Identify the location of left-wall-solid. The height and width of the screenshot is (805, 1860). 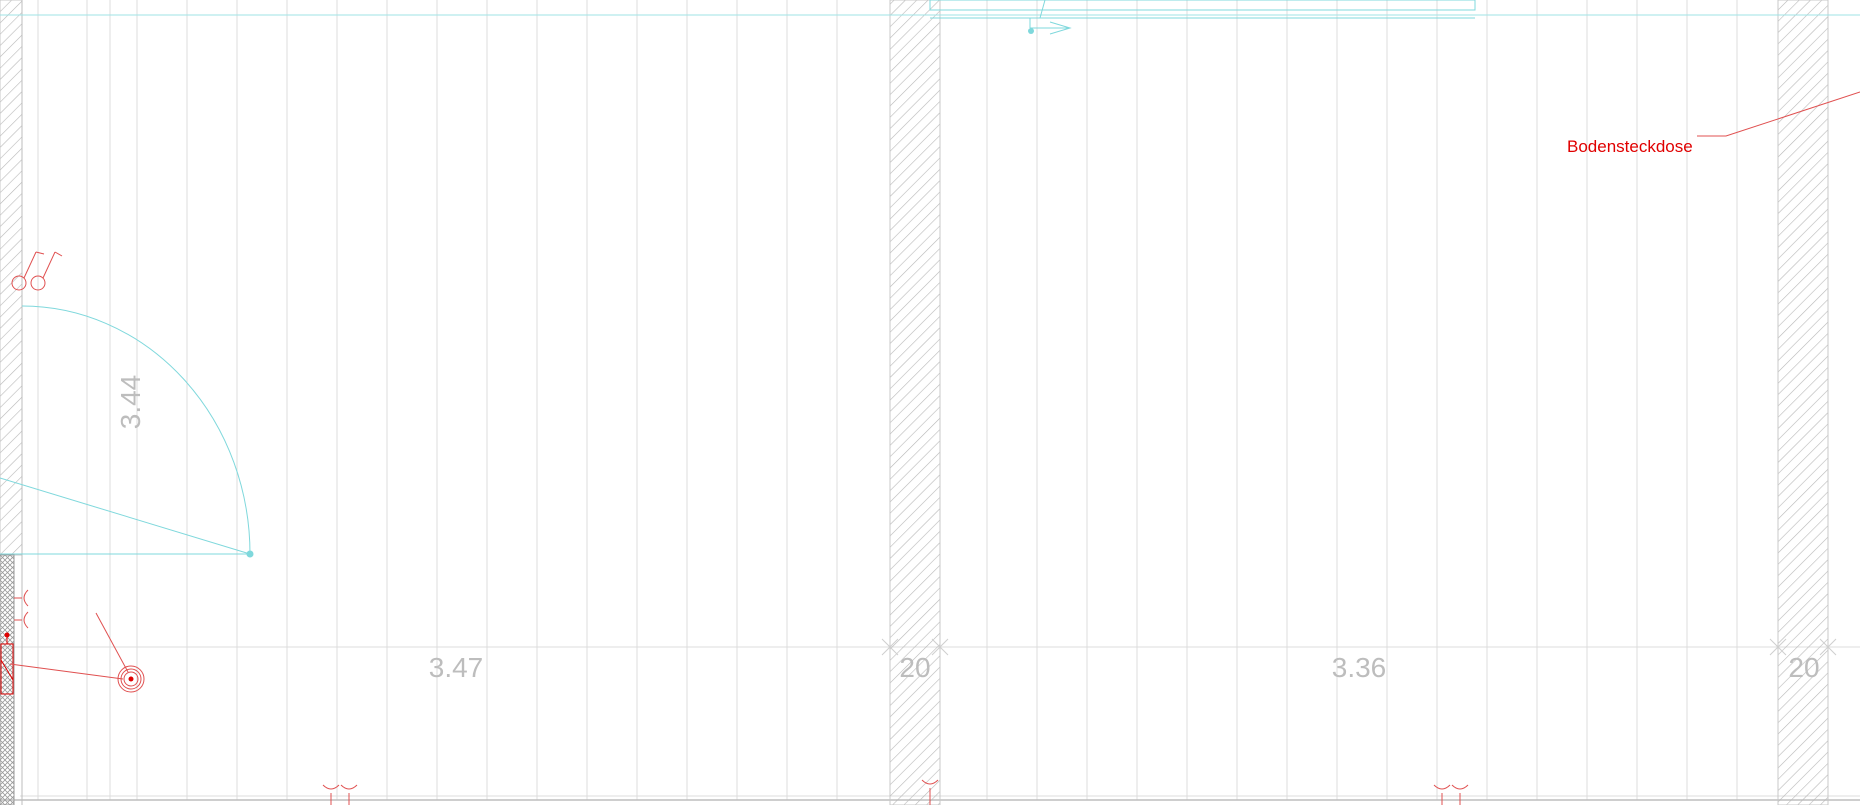
(7, 679).